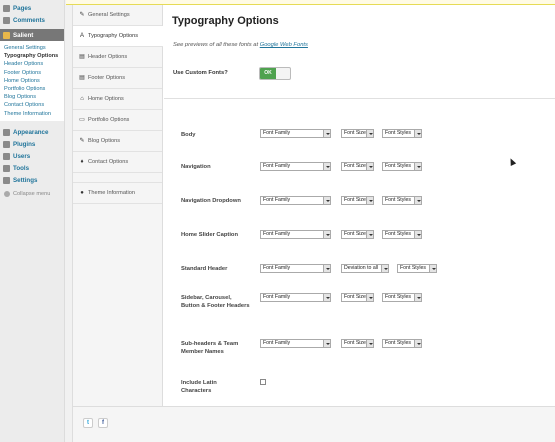 This screenshot has height=442, width=555. Describe the element at coordinates (6, 169) in the screenshot. I see `tools-icon` at that location.